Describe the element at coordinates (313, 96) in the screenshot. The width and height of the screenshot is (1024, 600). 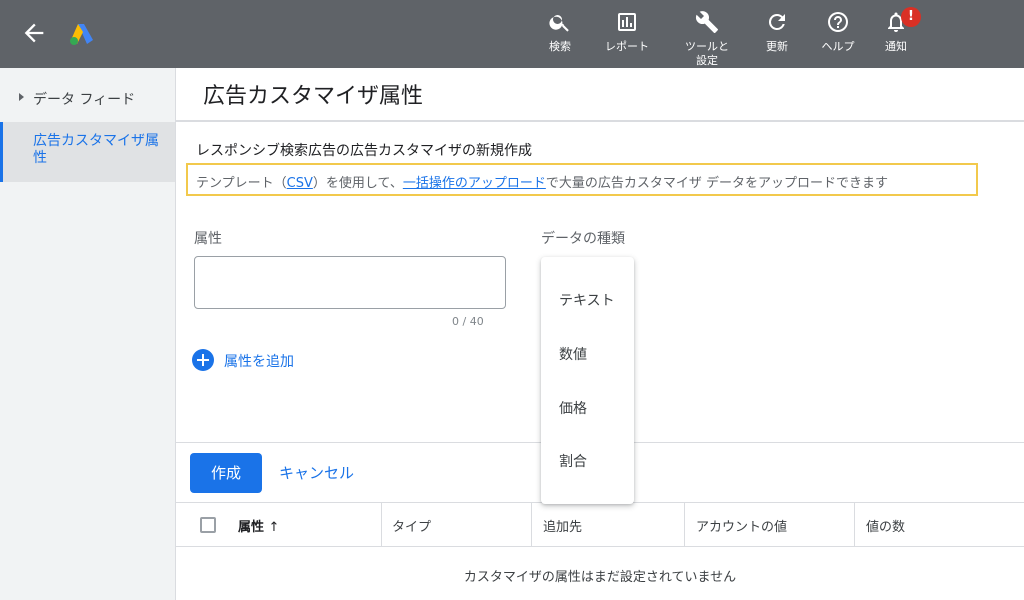
I see `page-title: 広告カスタマイザ属性` at that location.